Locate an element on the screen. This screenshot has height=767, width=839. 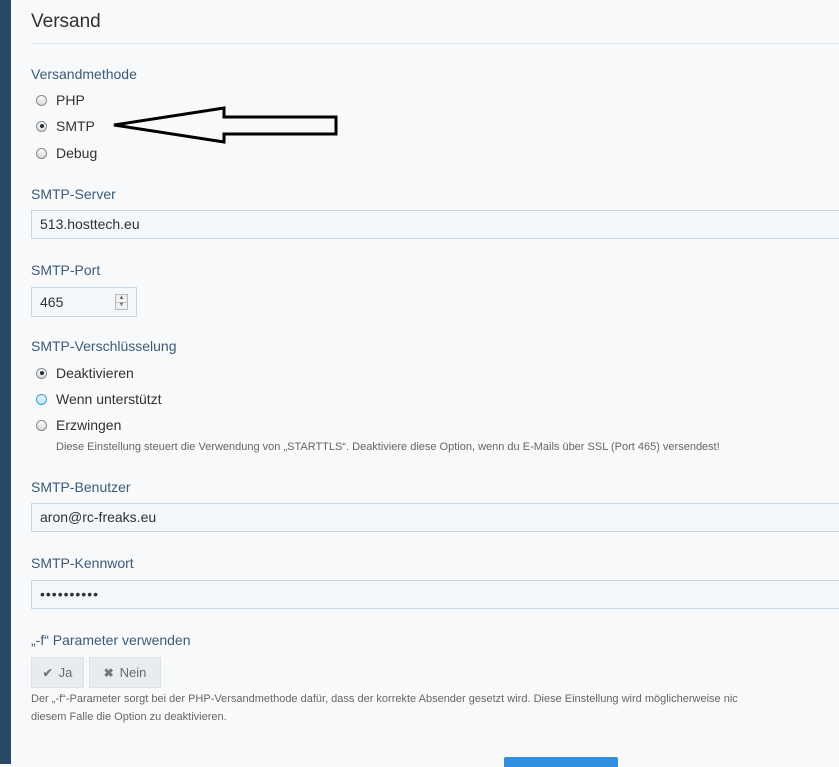
check-icon: ✔ is located at coordinates (47, 672).